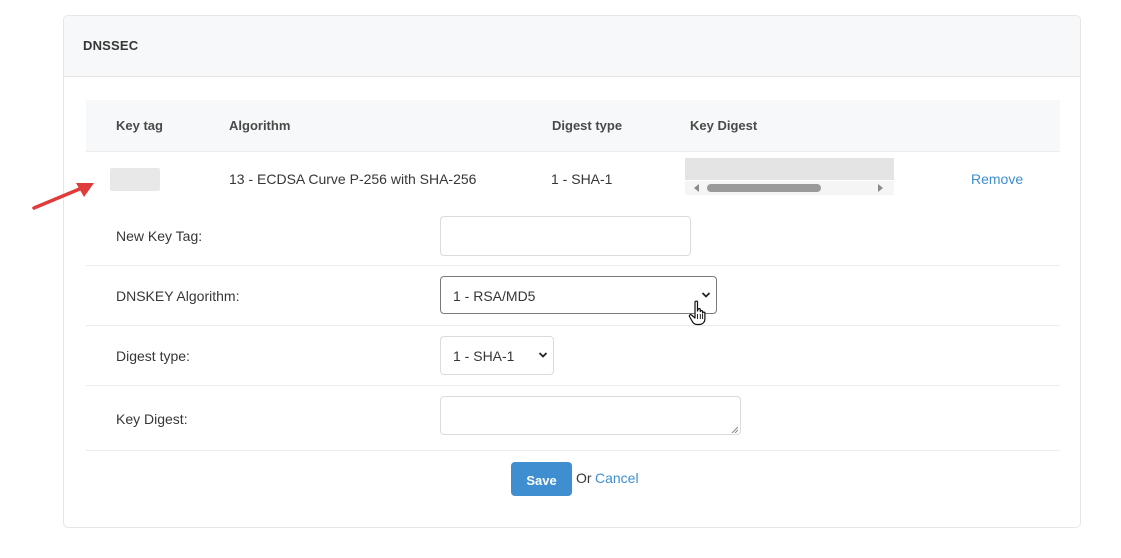 Image resolution: width=1121 pixels, height=558 pixels. I want to click on key-digest-scrollbar, so click(789, 188).